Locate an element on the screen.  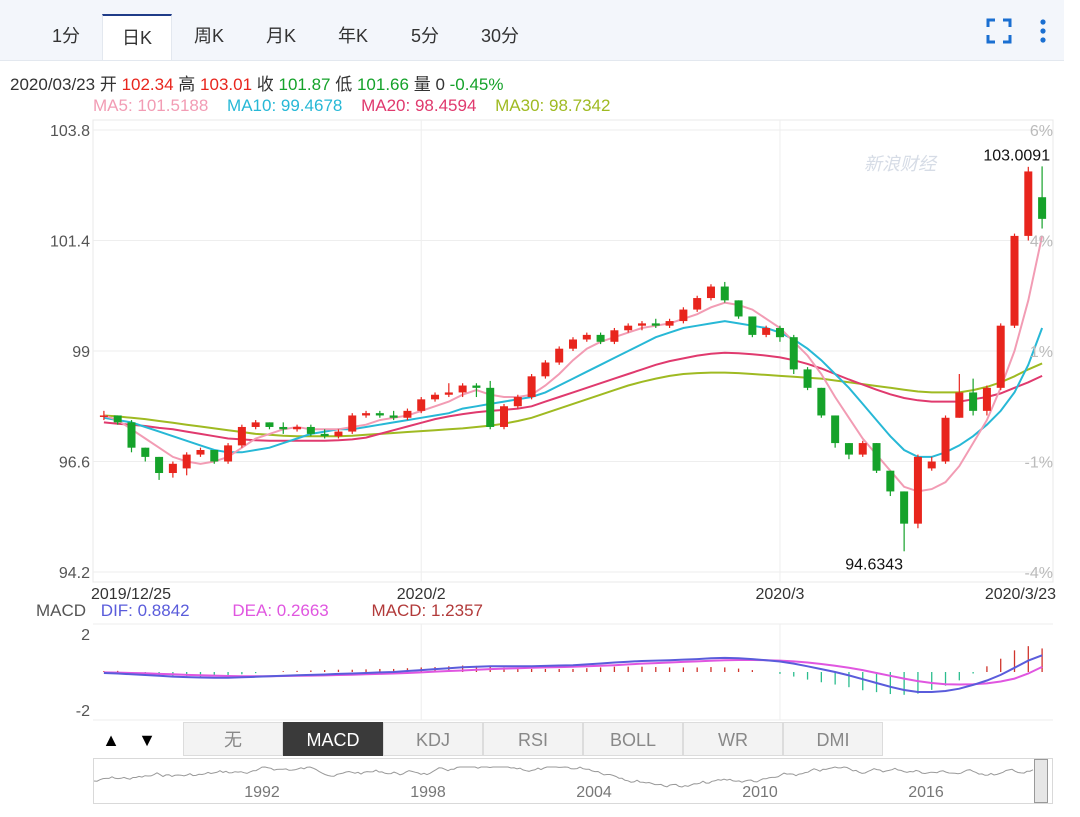
ma30-line is located at coordinates (573, 400).